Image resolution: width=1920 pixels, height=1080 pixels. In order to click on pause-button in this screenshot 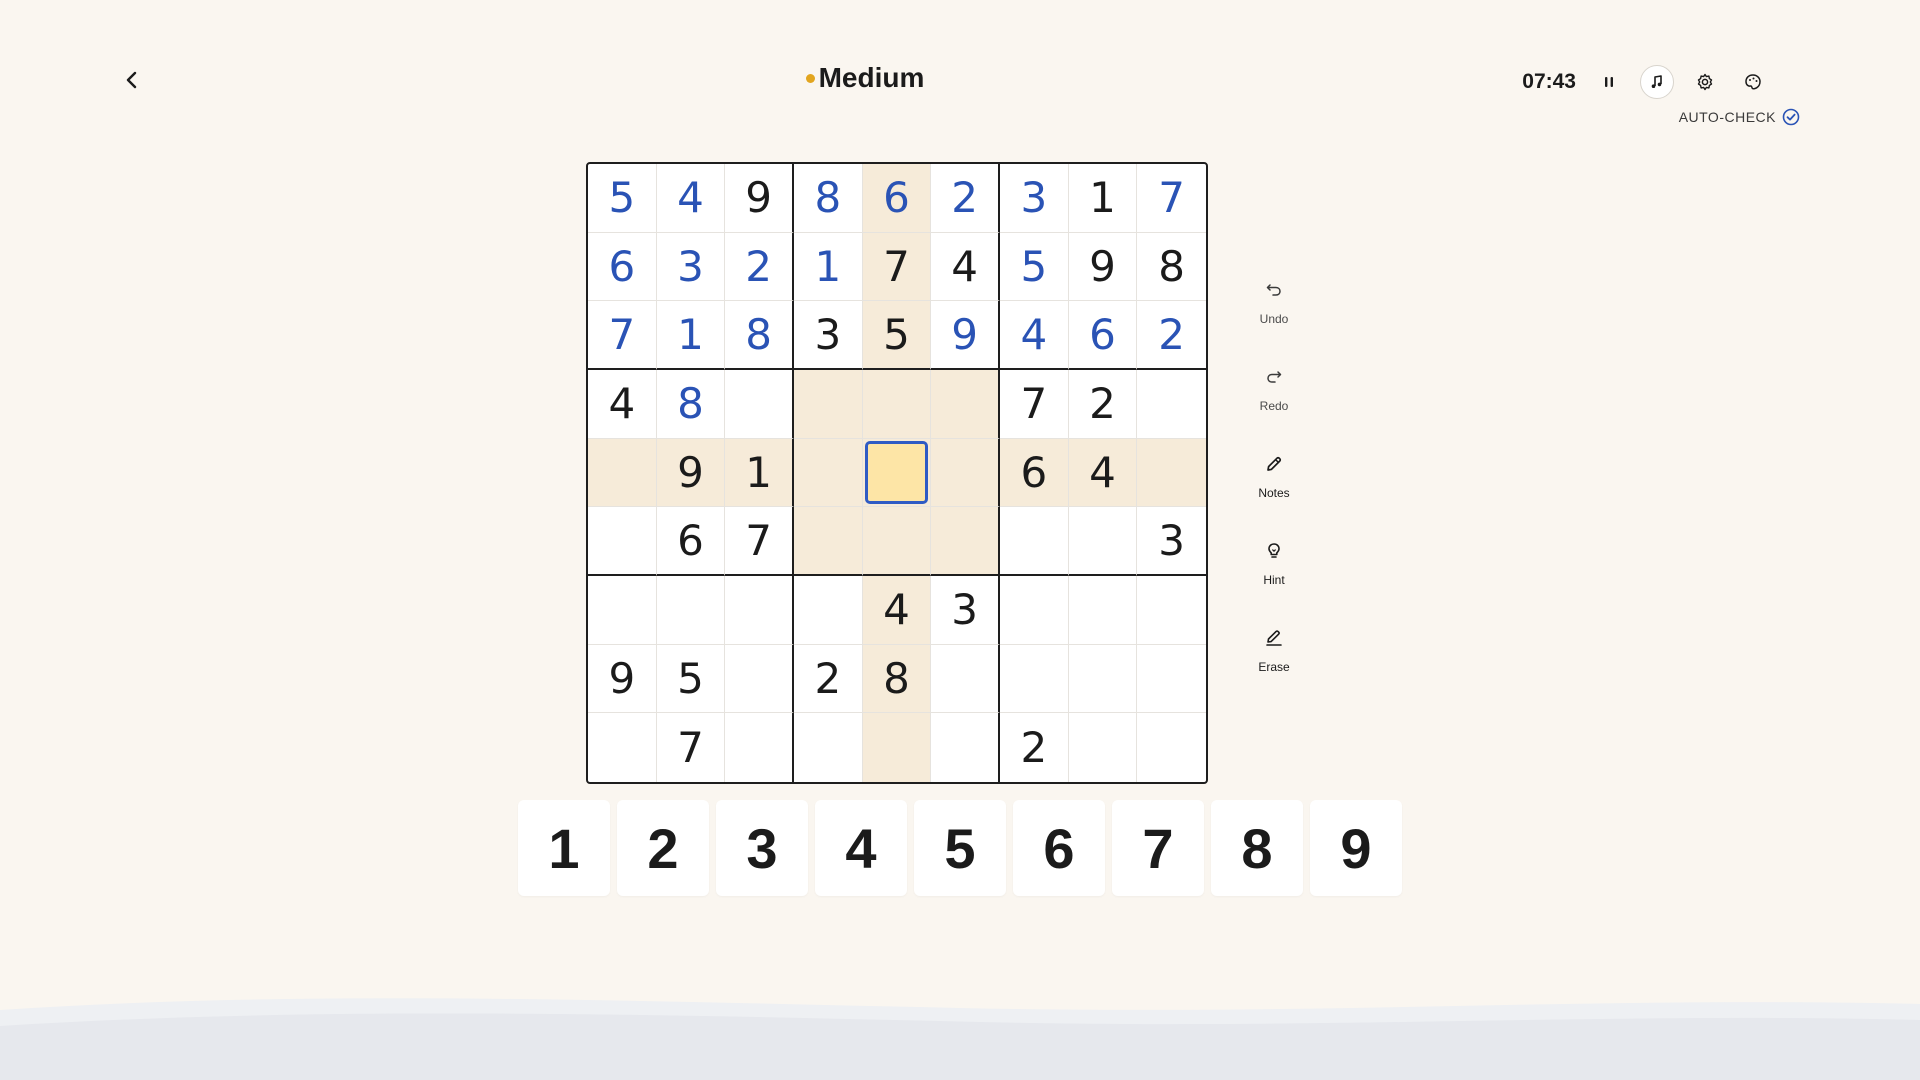, I will do `click(1609, 82)`.